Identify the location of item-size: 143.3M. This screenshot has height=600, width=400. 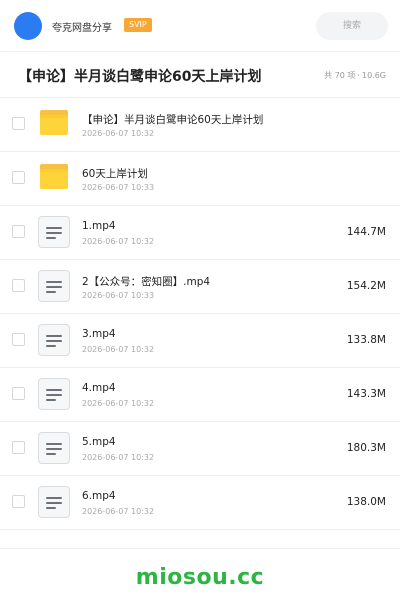
(366, 394).